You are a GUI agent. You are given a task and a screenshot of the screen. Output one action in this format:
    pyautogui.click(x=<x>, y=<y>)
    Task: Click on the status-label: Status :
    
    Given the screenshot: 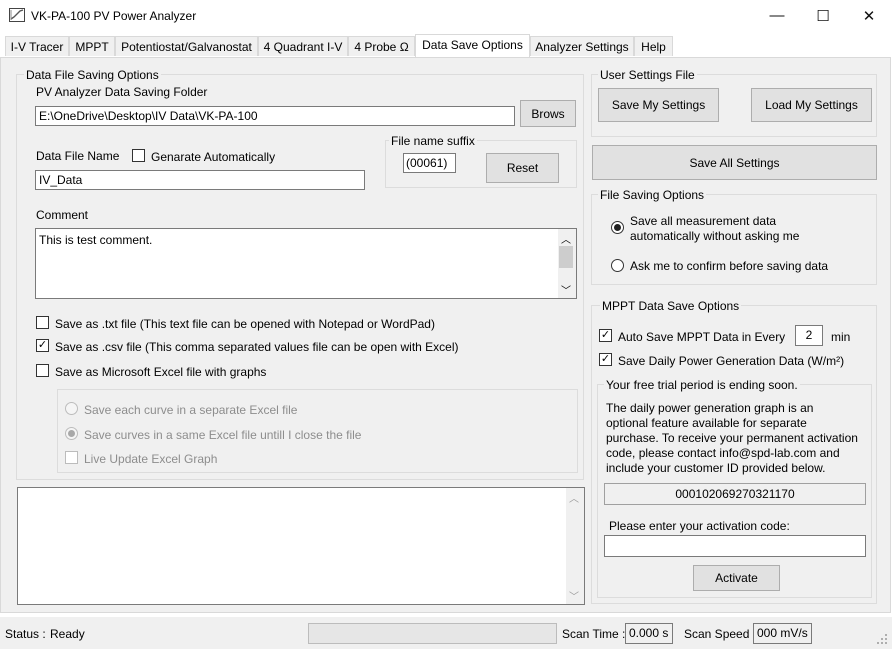 What is the action you would take?
    pyautogui.click(x=25, y=634)
    